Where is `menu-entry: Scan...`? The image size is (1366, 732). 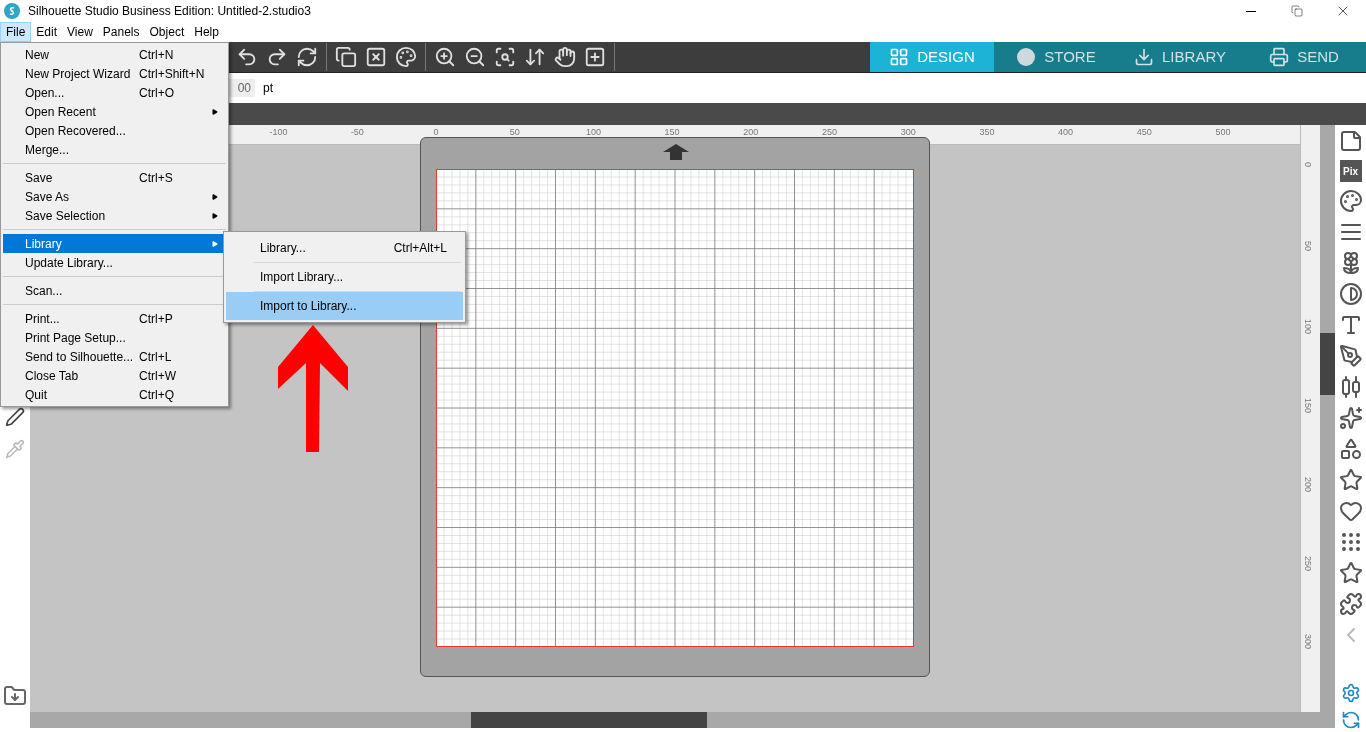
menu-entry: Scan... is located at coordinates (114, 290).